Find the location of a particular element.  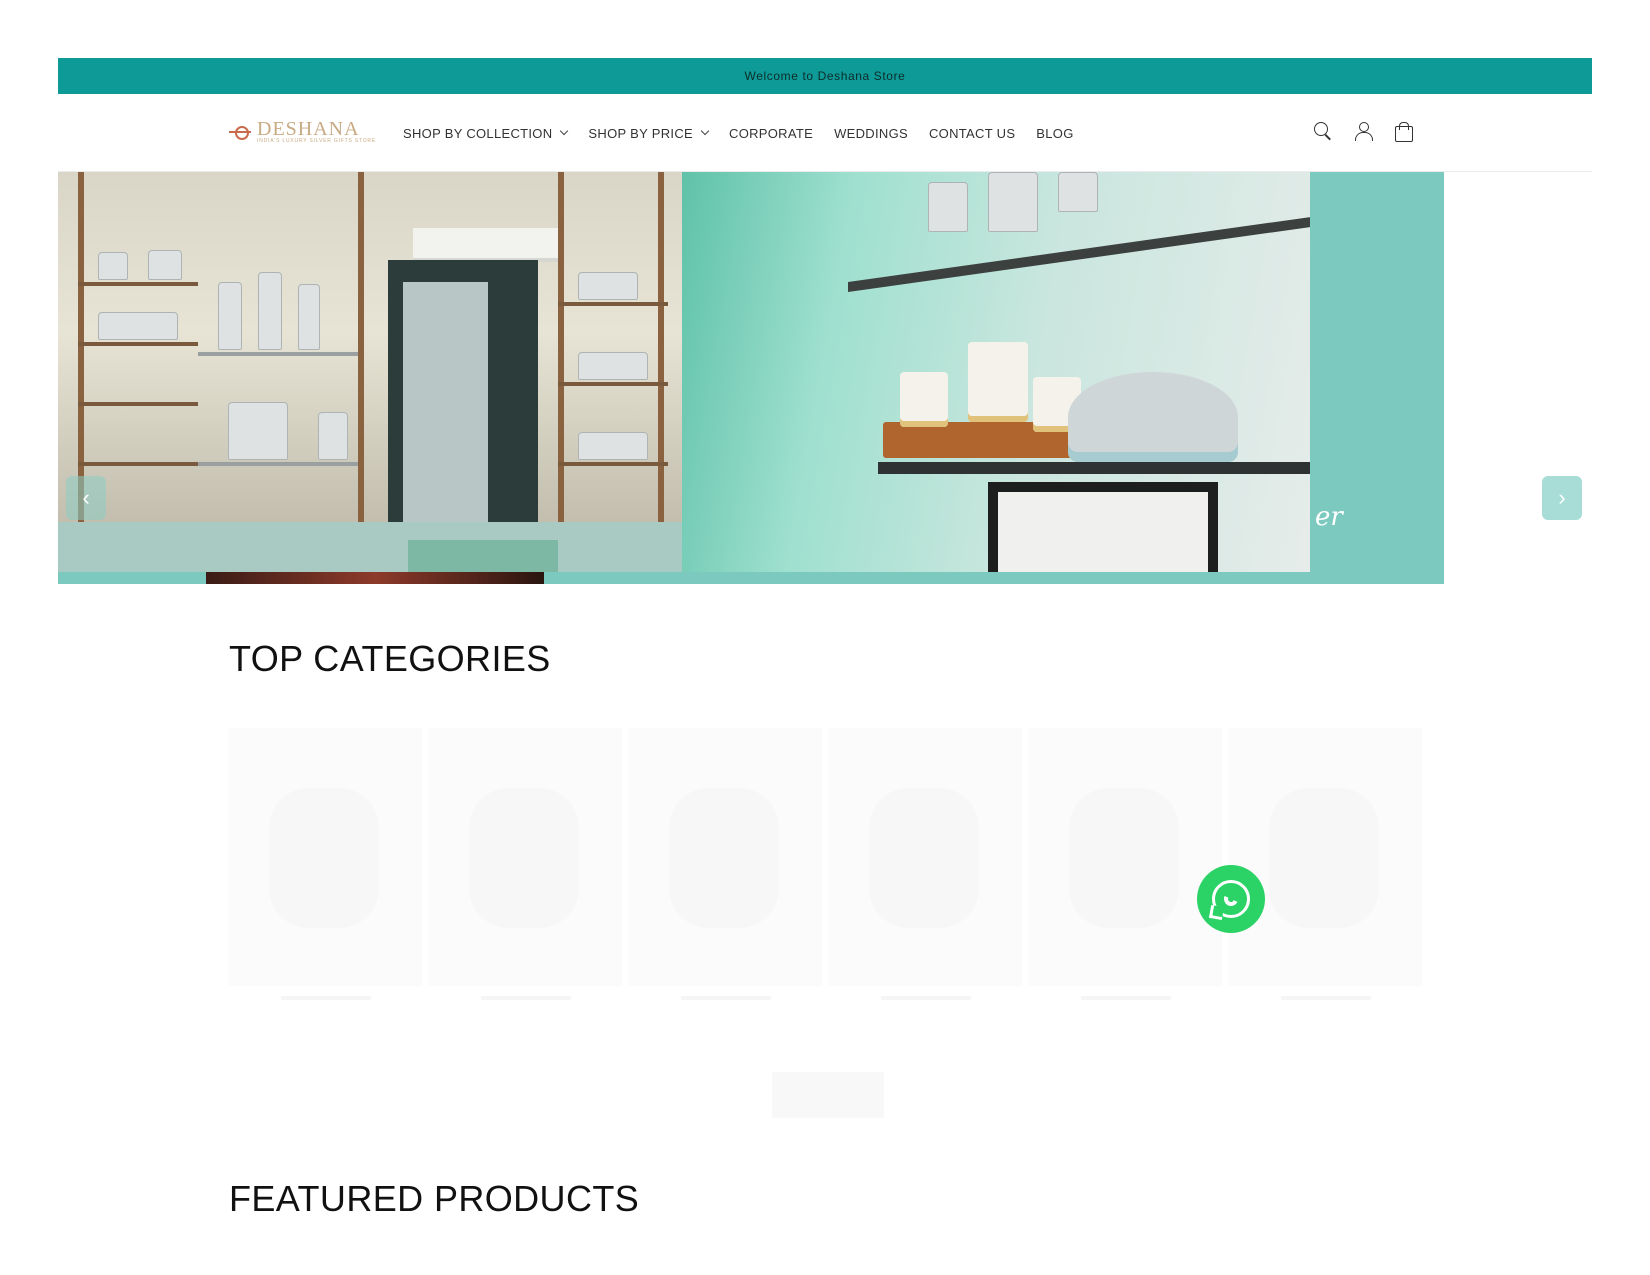

header-icons is located at coordinates (1363, 131).